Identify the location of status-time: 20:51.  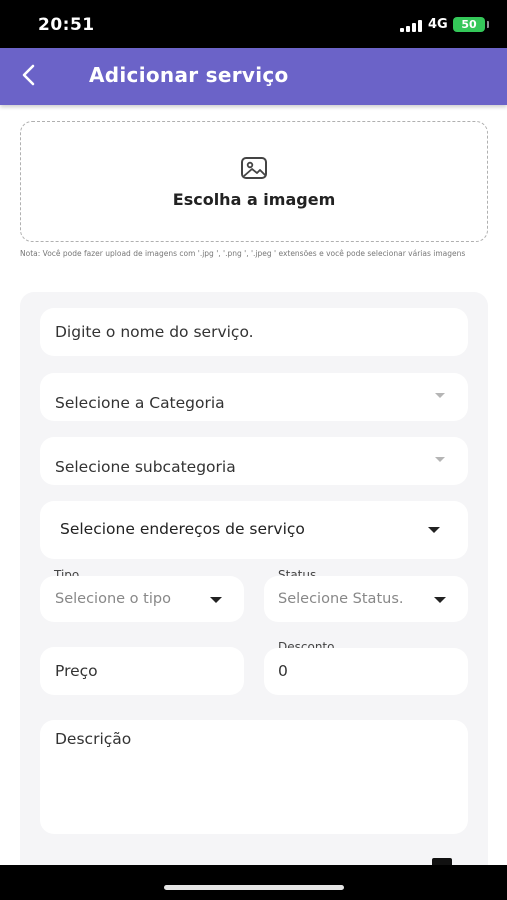
(66, 25).